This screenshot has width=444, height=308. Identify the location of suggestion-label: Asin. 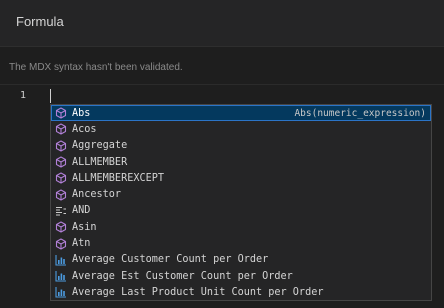
(84, 227).